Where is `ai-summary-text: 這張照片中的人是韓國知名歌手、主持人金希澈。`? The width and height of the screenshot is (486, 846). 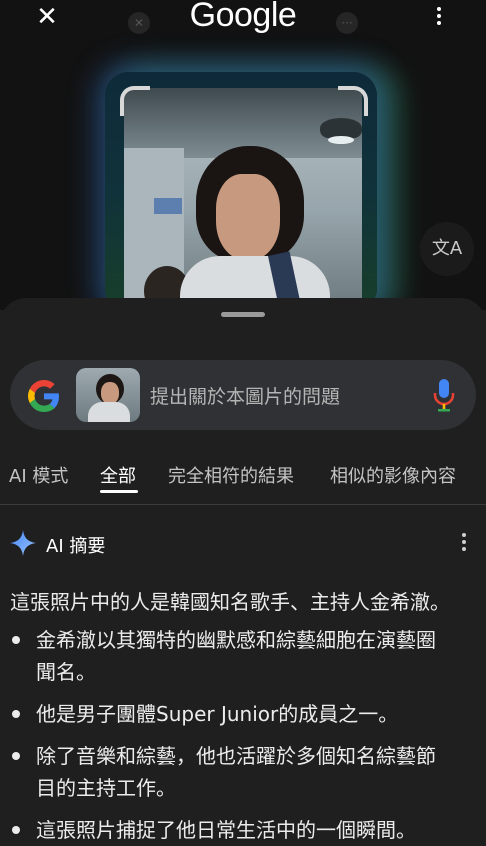
ai-summary-text: 這張照片中的人是韓國知名歌手、主持人金希澈。 is located at coordinates (230, 602).